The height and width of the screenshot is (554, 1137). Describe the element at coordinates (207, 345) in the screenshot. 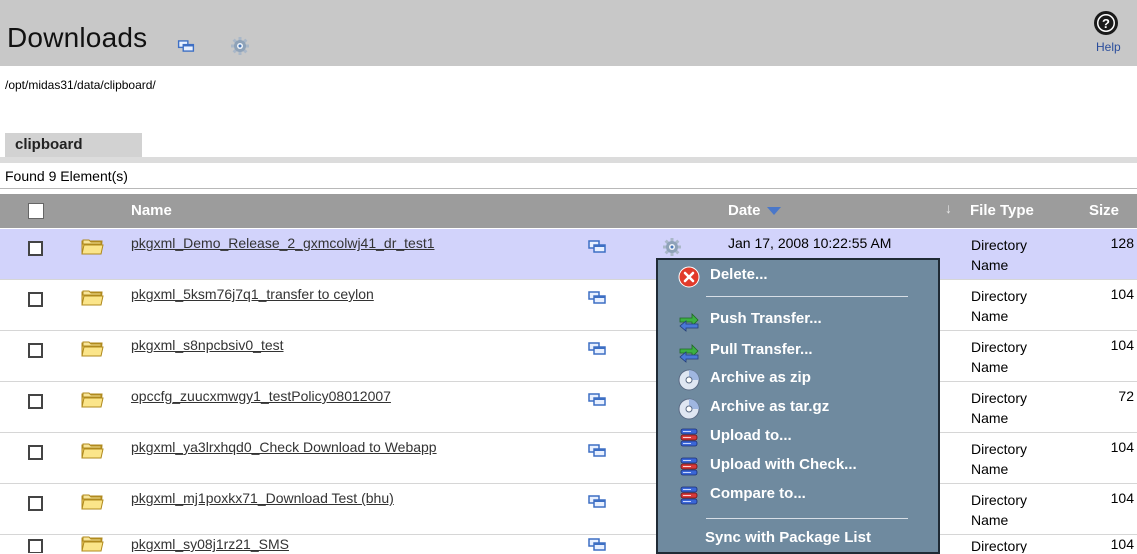

I see `file-name-link: pkgxml_s8npcbsiv0_test` at that location.